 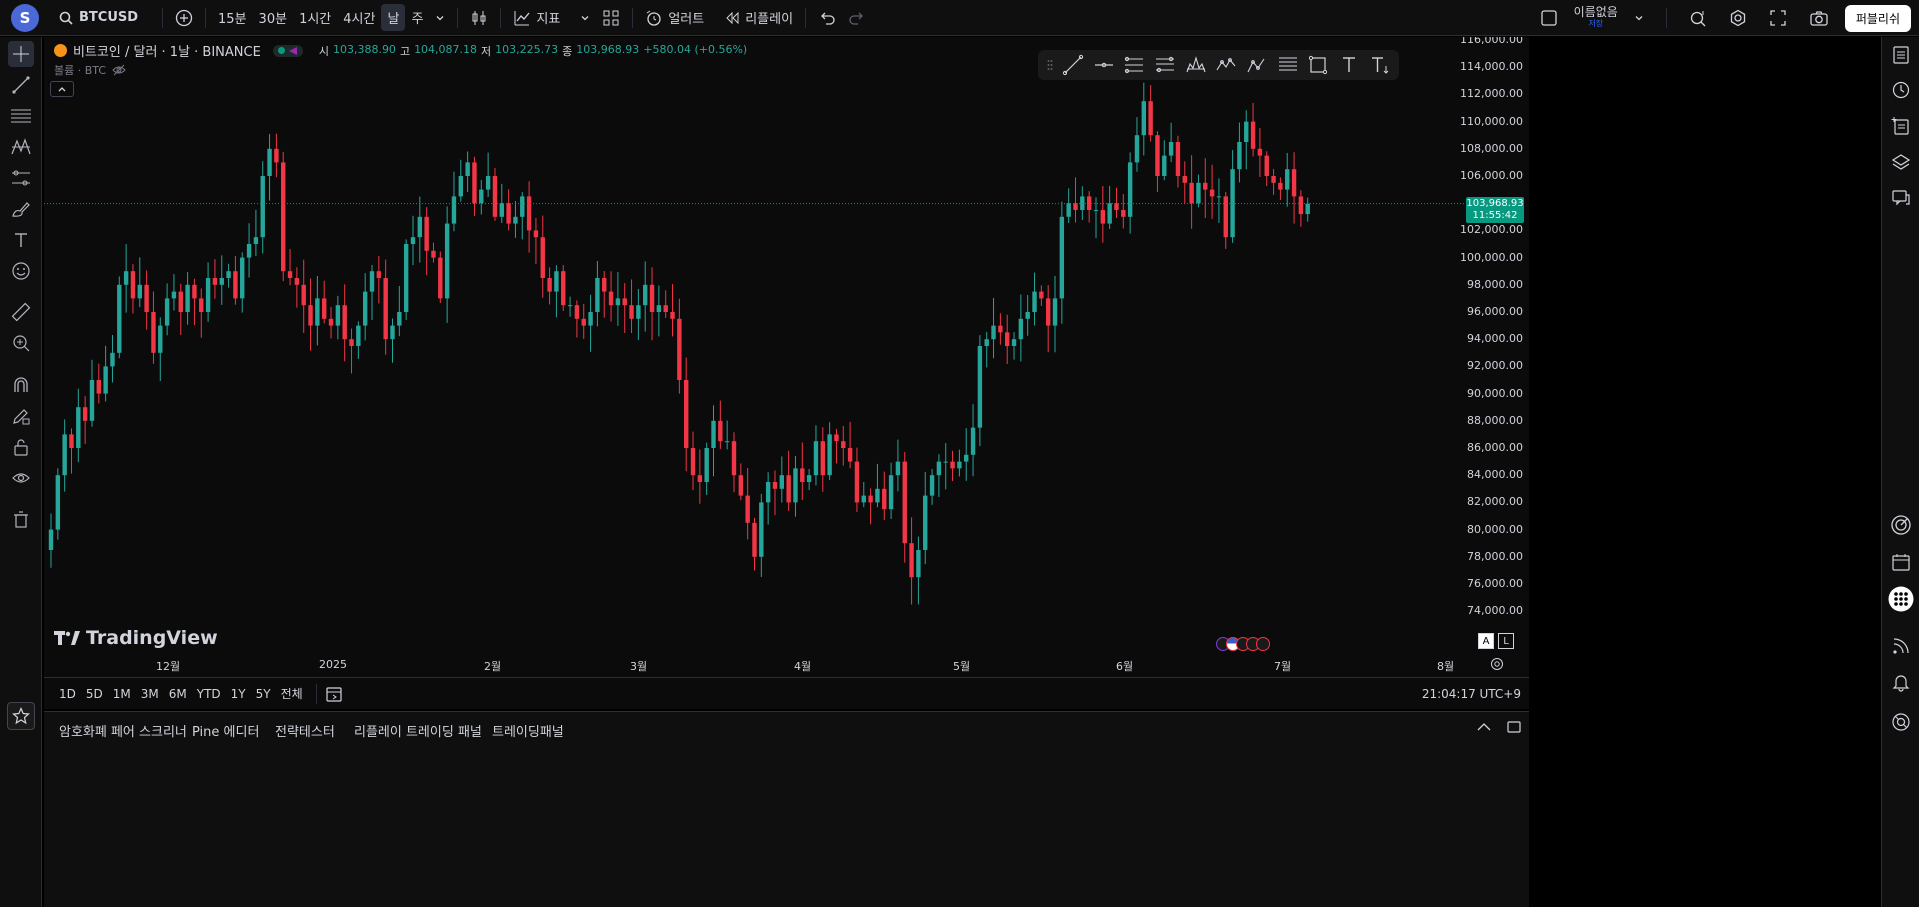 What do you see at coordinates (209, 694) in the screenshot?
I see `range-ytd: YTD` at bounding box center [209, 694].